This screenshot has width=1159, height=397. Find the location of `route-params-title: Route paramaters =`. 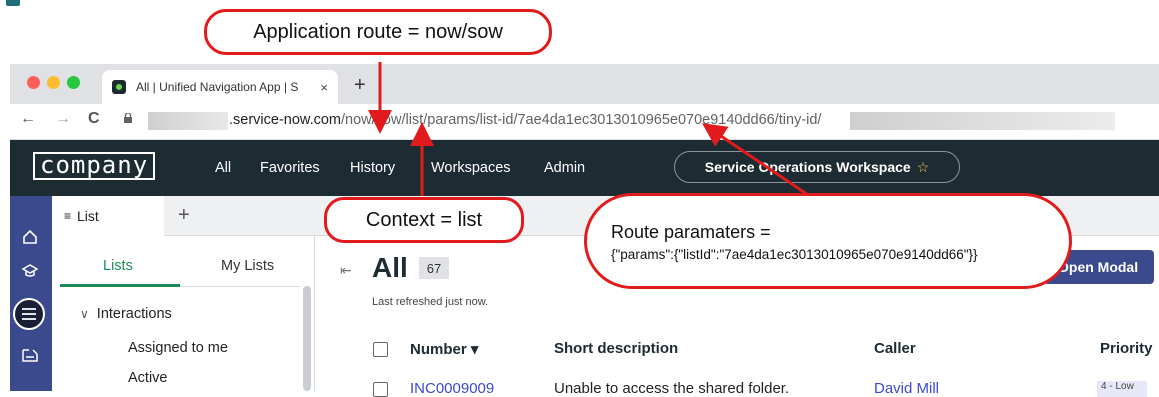

route-params-title: Route paramaters = is located at coordinates (691, 232).